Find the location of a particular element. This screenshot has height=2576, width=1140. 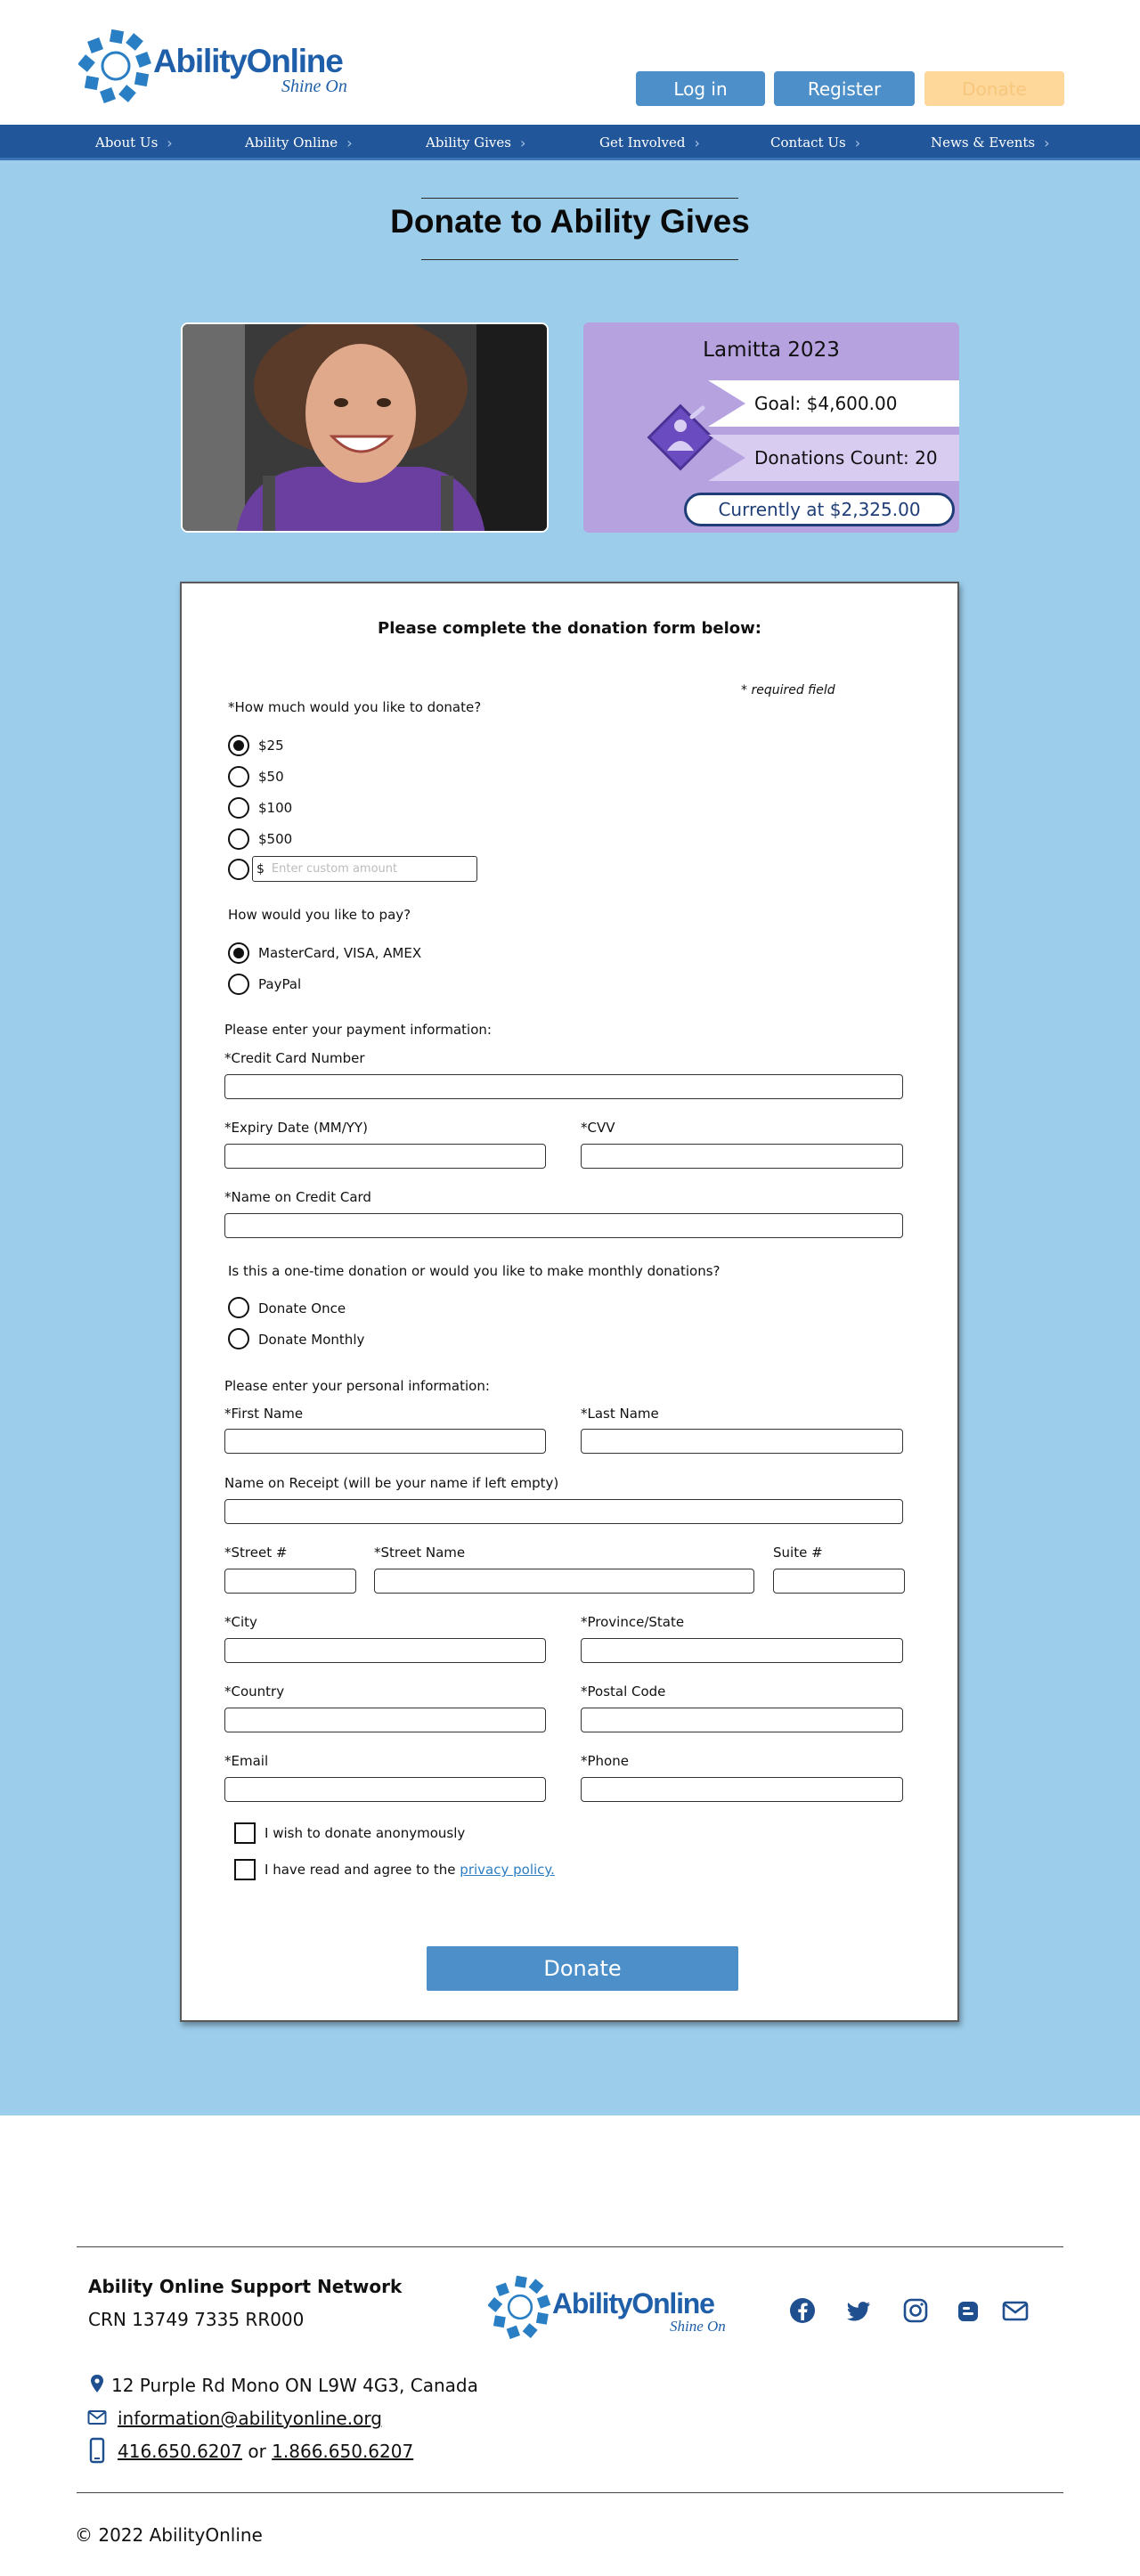

expiry-input is located at coordinates (385, 1156).